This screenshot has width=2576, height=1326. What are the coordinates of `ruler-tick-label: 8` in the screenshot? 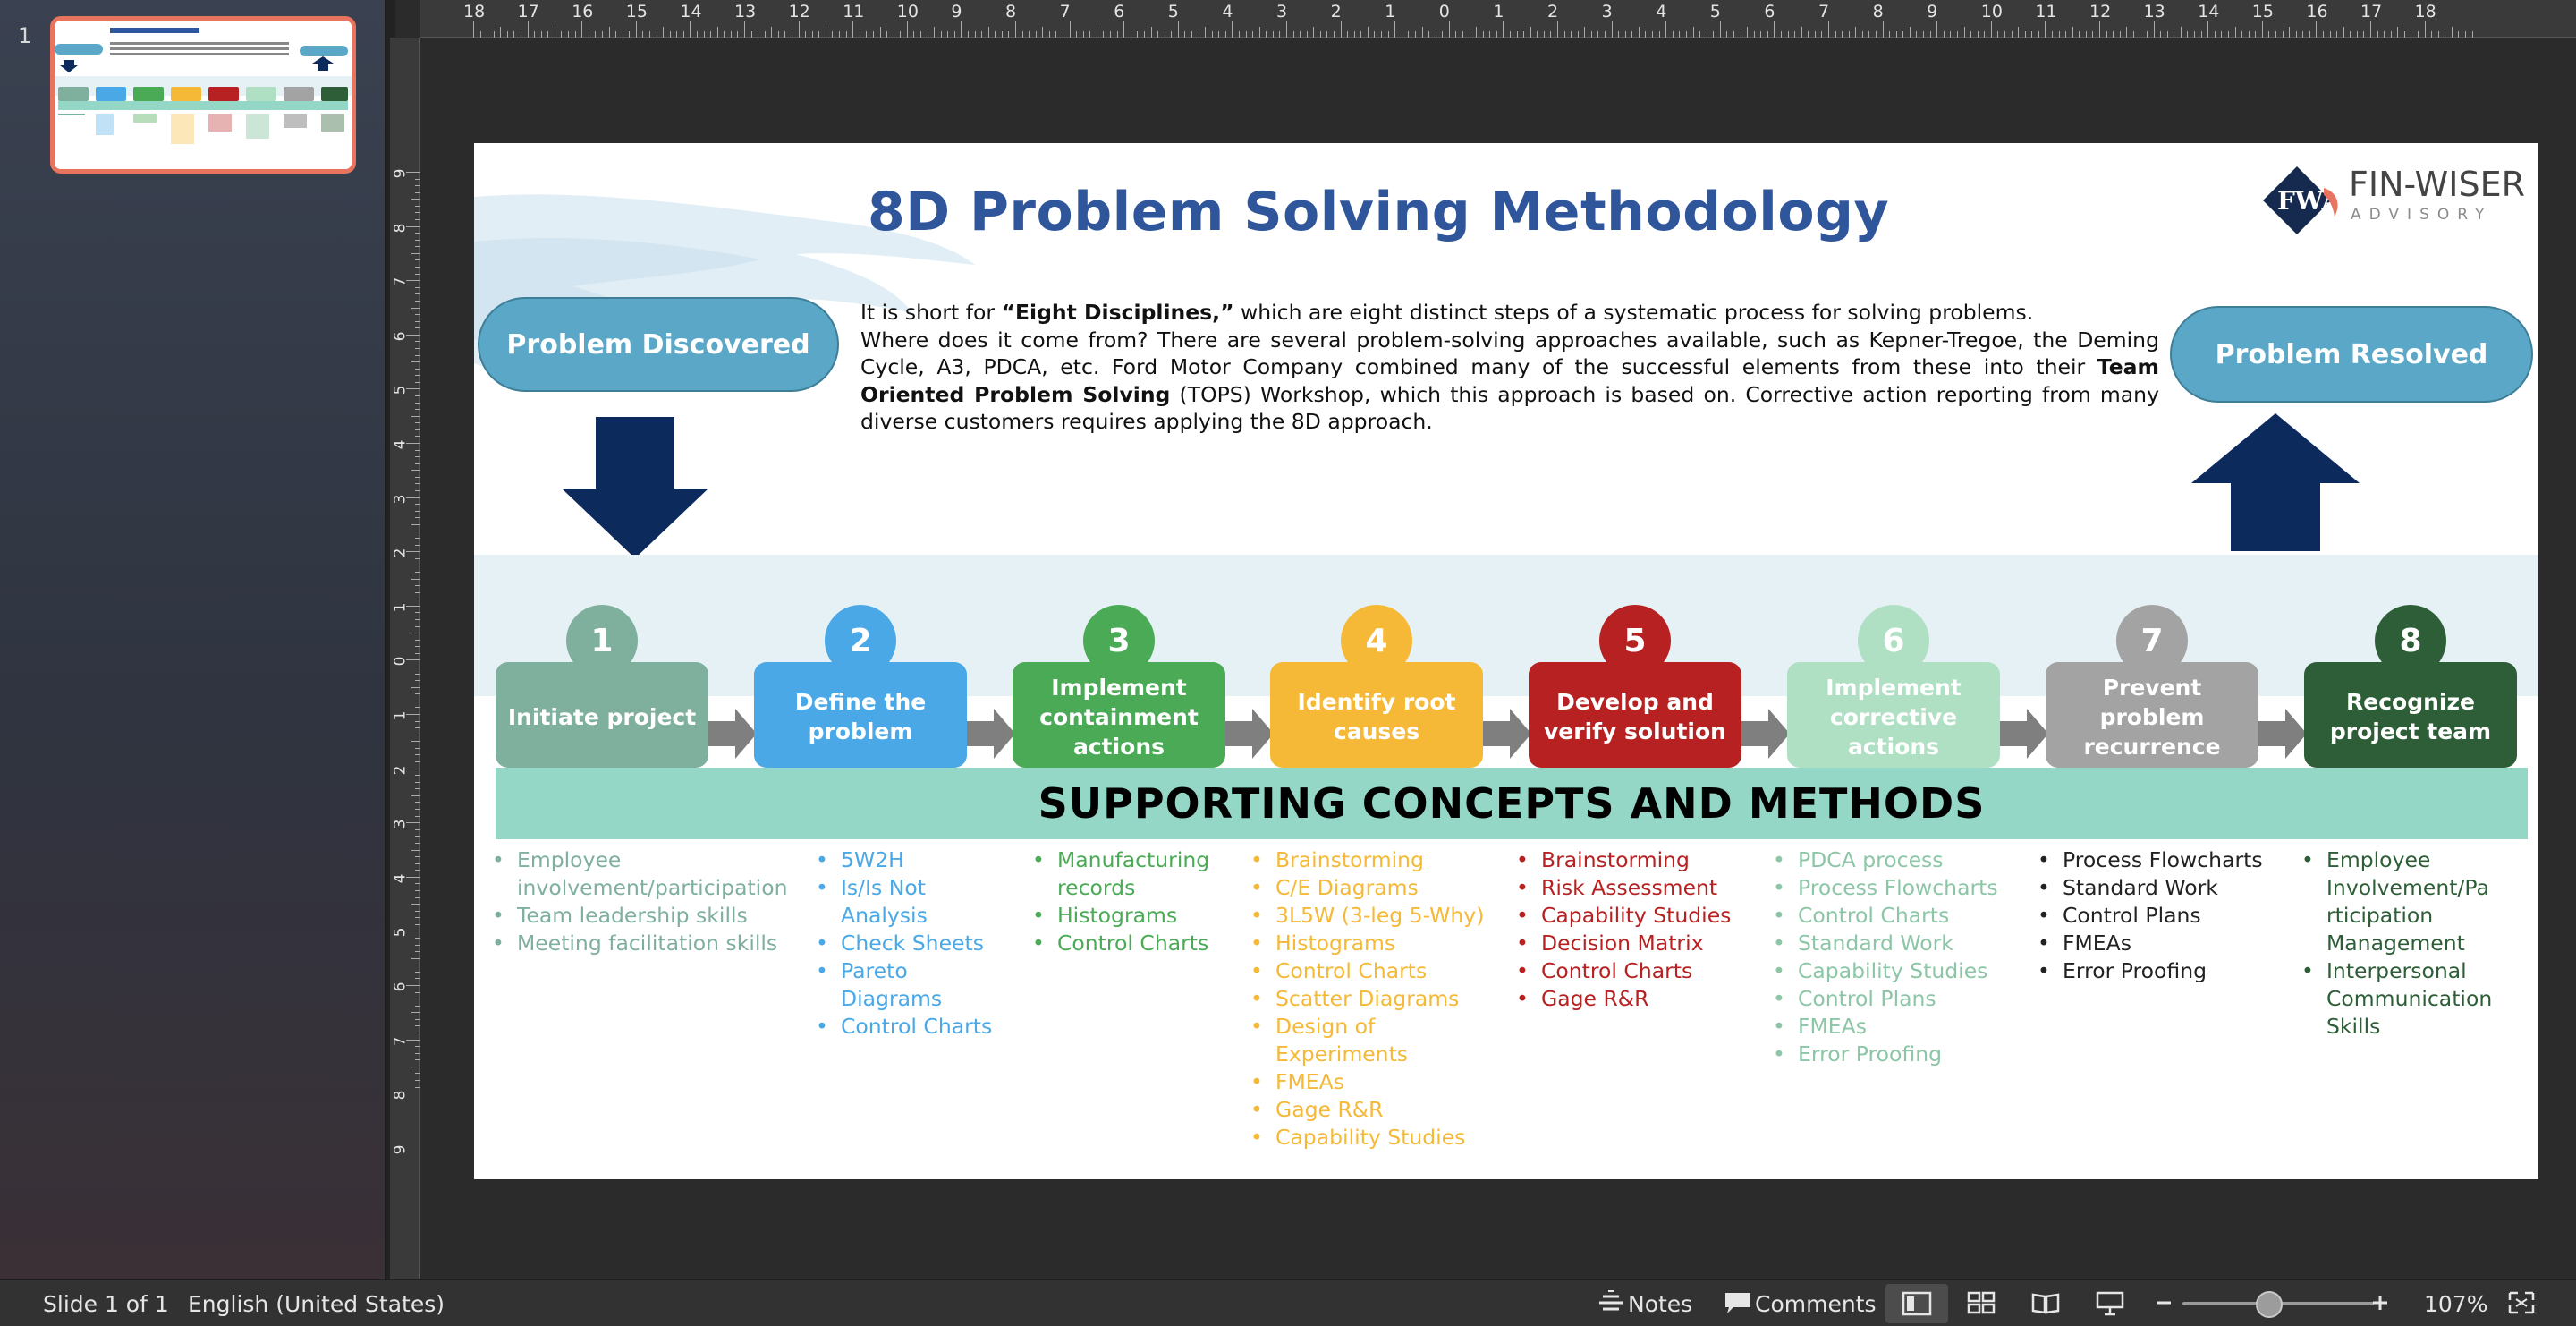 It's located at (400, 228).